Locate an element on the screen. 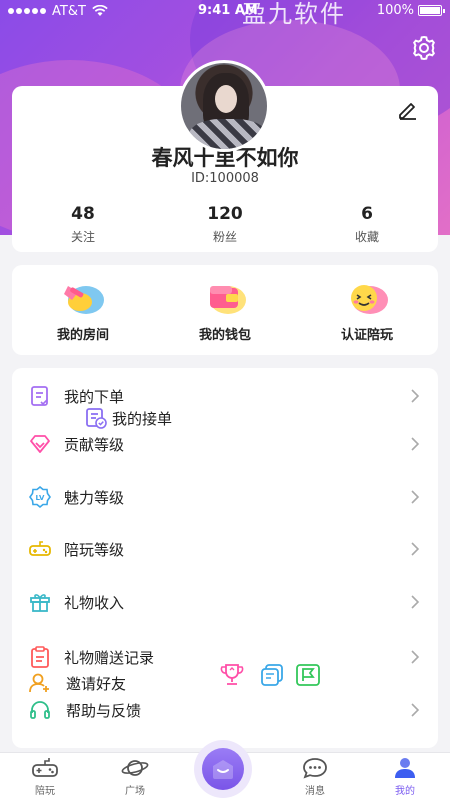 This screenshot has width=450, height=800. profile-stats: 48 关注 120 粉丝 6 收藏 is located at coordinates (225, 224).